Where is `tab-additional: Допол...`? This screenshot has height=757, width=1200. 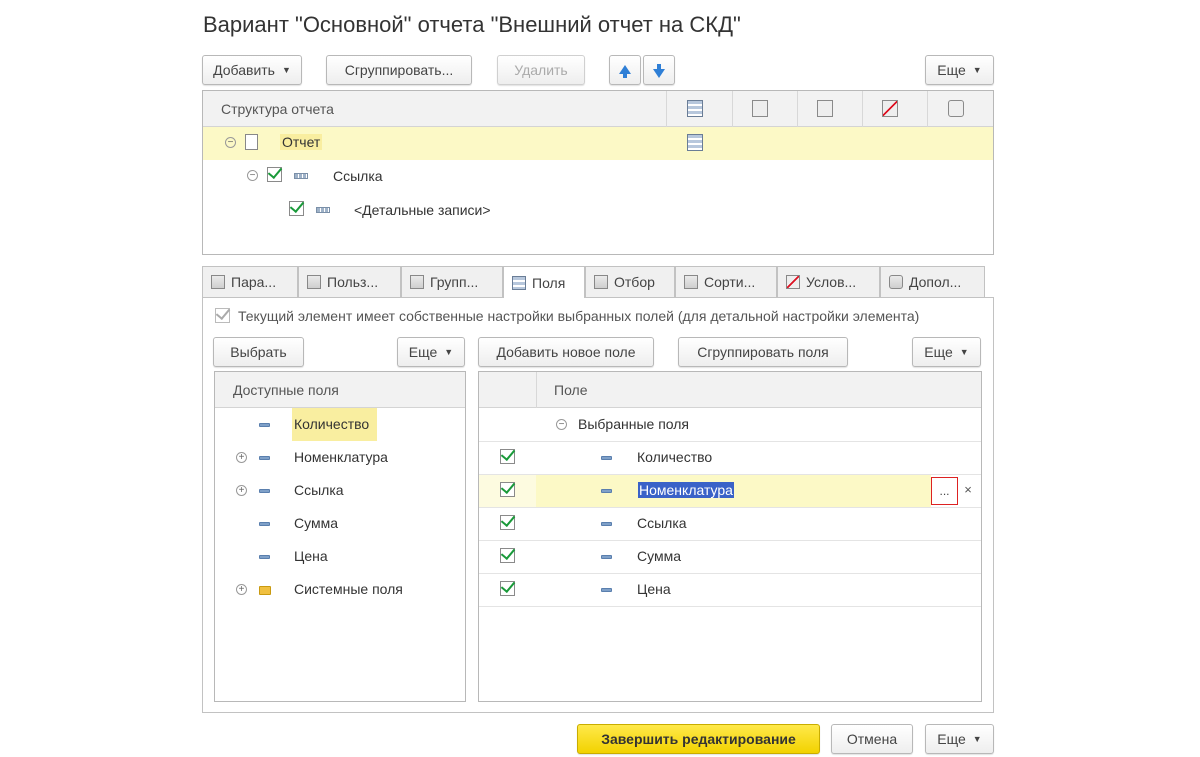
tab-additional: Допол... is located at coordinates (932, 281).